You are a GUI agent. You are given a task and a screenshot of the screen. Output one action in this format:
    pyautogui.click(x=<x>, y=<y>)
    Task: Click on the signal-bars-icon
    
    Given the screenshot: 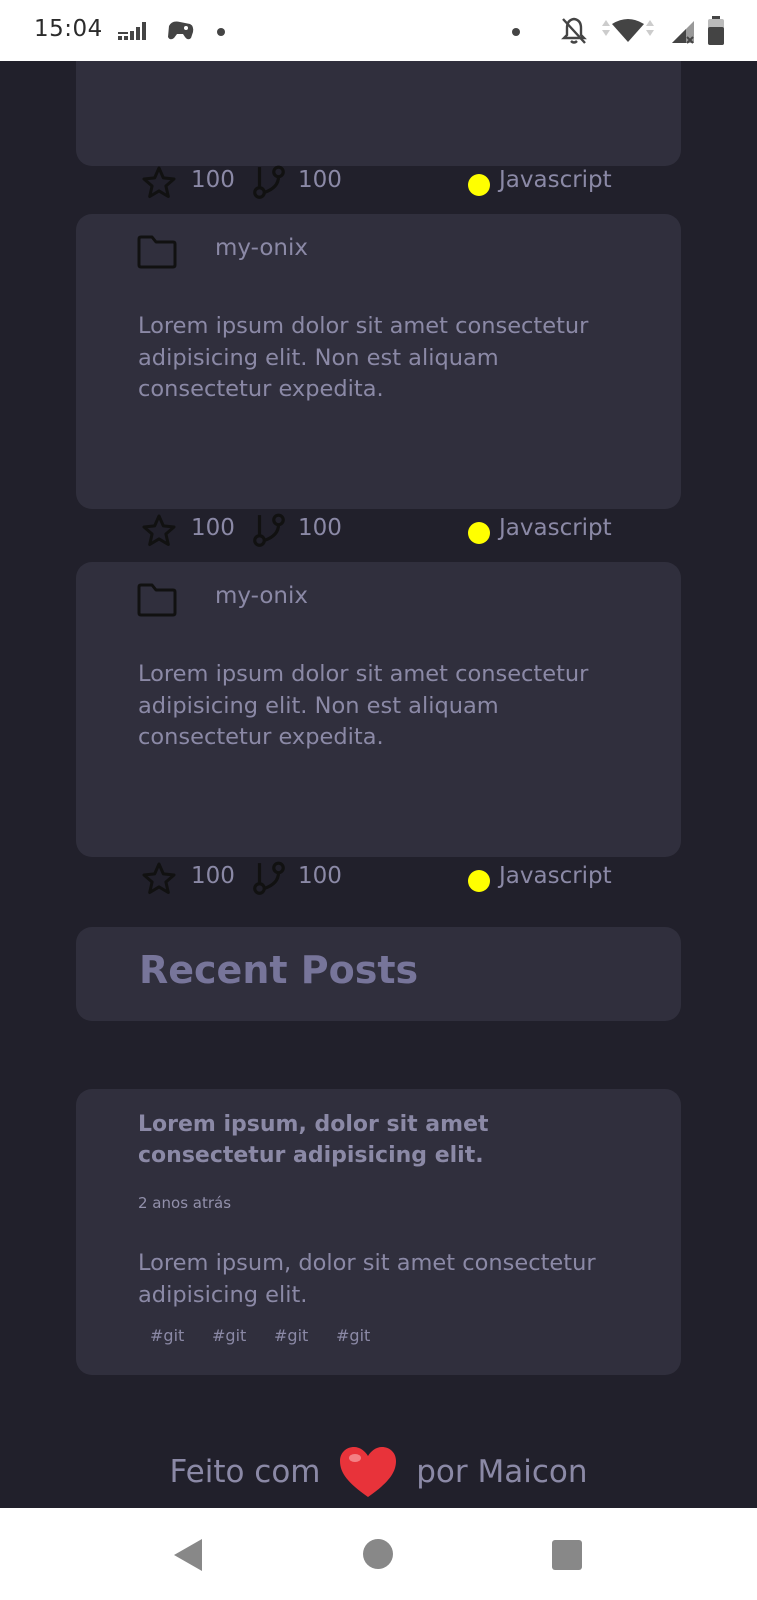 What is the action you would take?
    pyautogui.click(x=132, y=31)
    